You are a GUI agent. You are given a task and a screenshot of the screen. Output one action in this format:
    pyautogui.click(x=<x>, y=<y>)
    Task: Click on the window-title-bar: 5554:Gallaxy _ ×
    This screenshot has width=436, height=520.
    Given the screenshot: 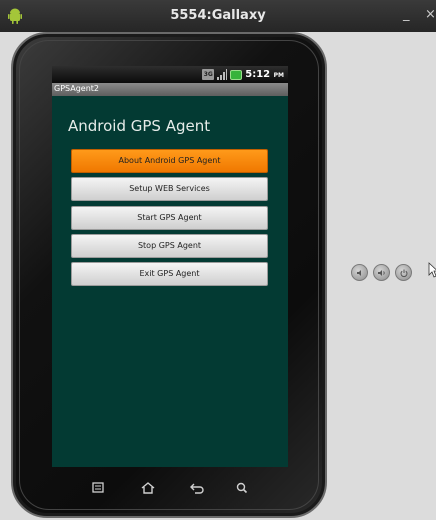 What is the action you would take?
    pyautogui.click(x=218, y=16)
    